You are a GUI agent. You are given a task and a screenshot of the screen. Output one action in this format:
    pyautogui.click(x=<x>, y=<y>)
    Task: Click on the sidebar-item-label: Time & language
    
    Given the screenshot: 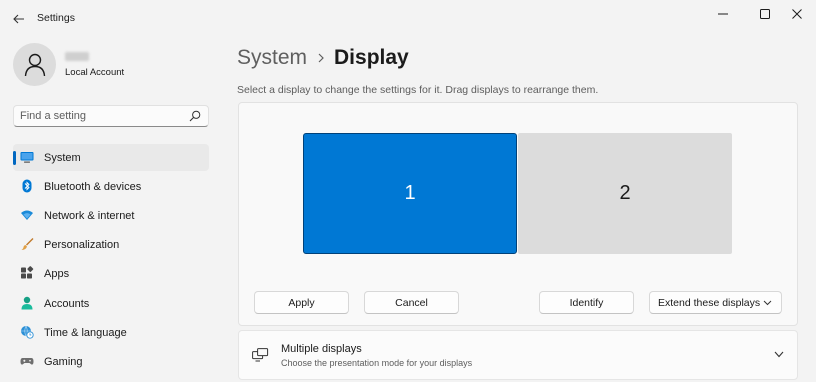 What is the action you would take?
    pyautogui.click(x=85, y=333)
    